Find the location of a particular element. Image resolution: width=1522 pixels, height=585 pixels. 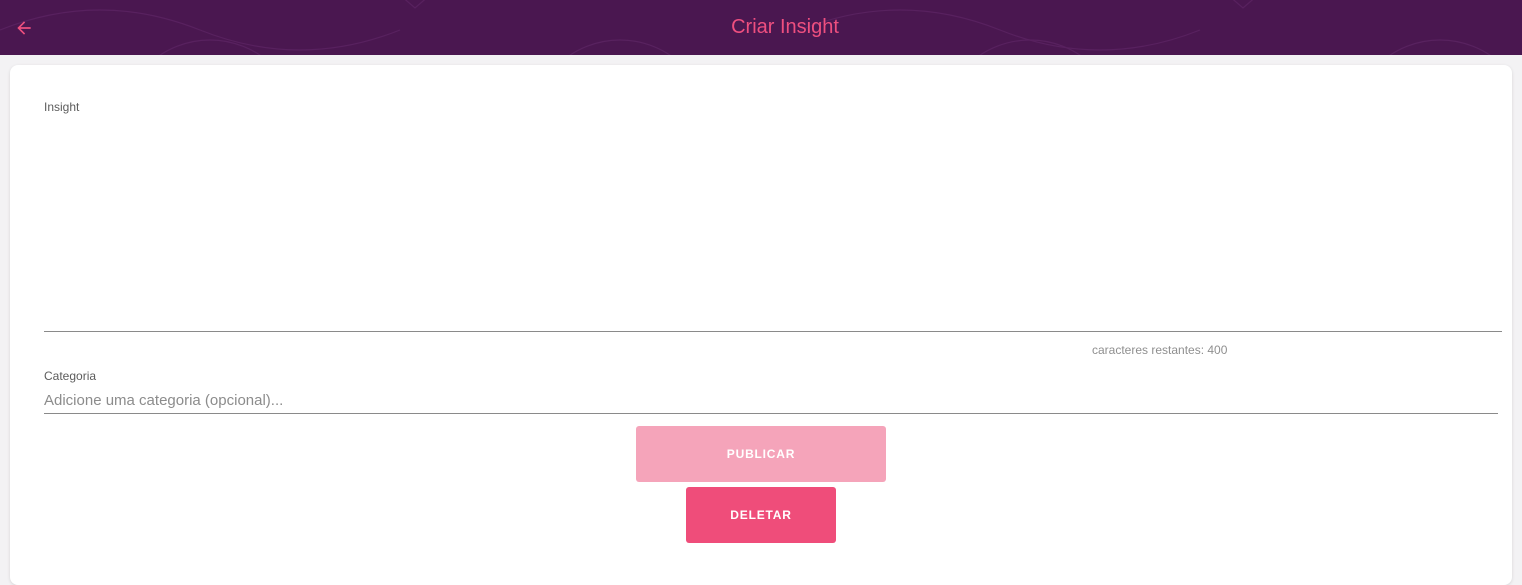

page-title: Criar Insight is located at coordinates (785, 27).